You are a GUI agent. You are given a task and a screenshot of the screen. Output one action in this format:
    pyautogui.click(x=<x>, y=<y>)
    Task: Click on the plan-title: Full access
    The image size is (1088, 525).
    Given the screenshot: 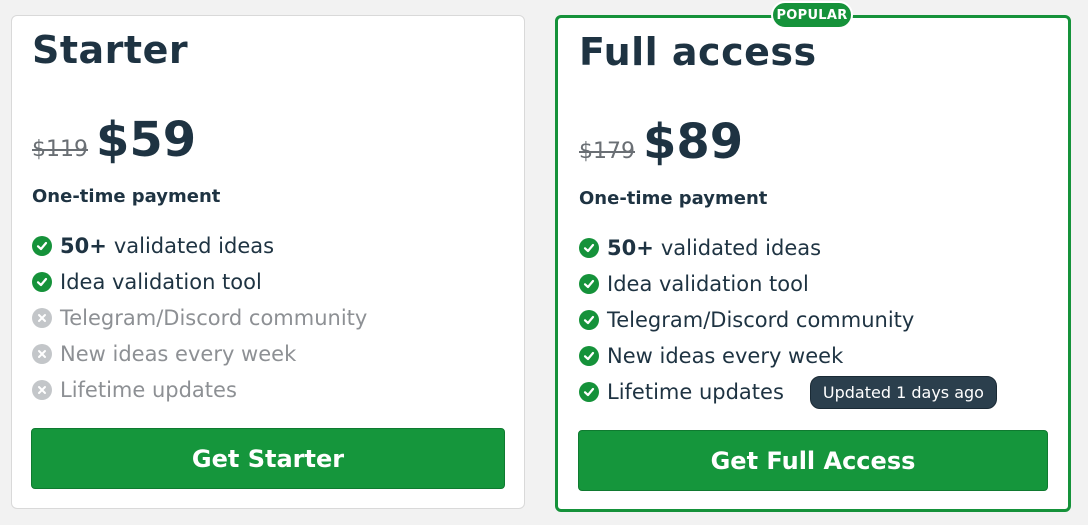 What is the action you would take?
    pyautogui.click(x=698, y=52)
    